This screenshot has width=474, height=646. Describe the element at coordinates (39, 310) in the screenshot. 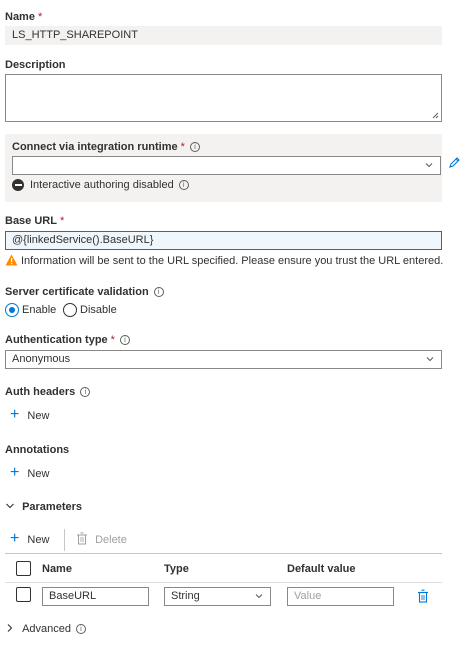

I see `radio-enable-label: Enable` at that location.